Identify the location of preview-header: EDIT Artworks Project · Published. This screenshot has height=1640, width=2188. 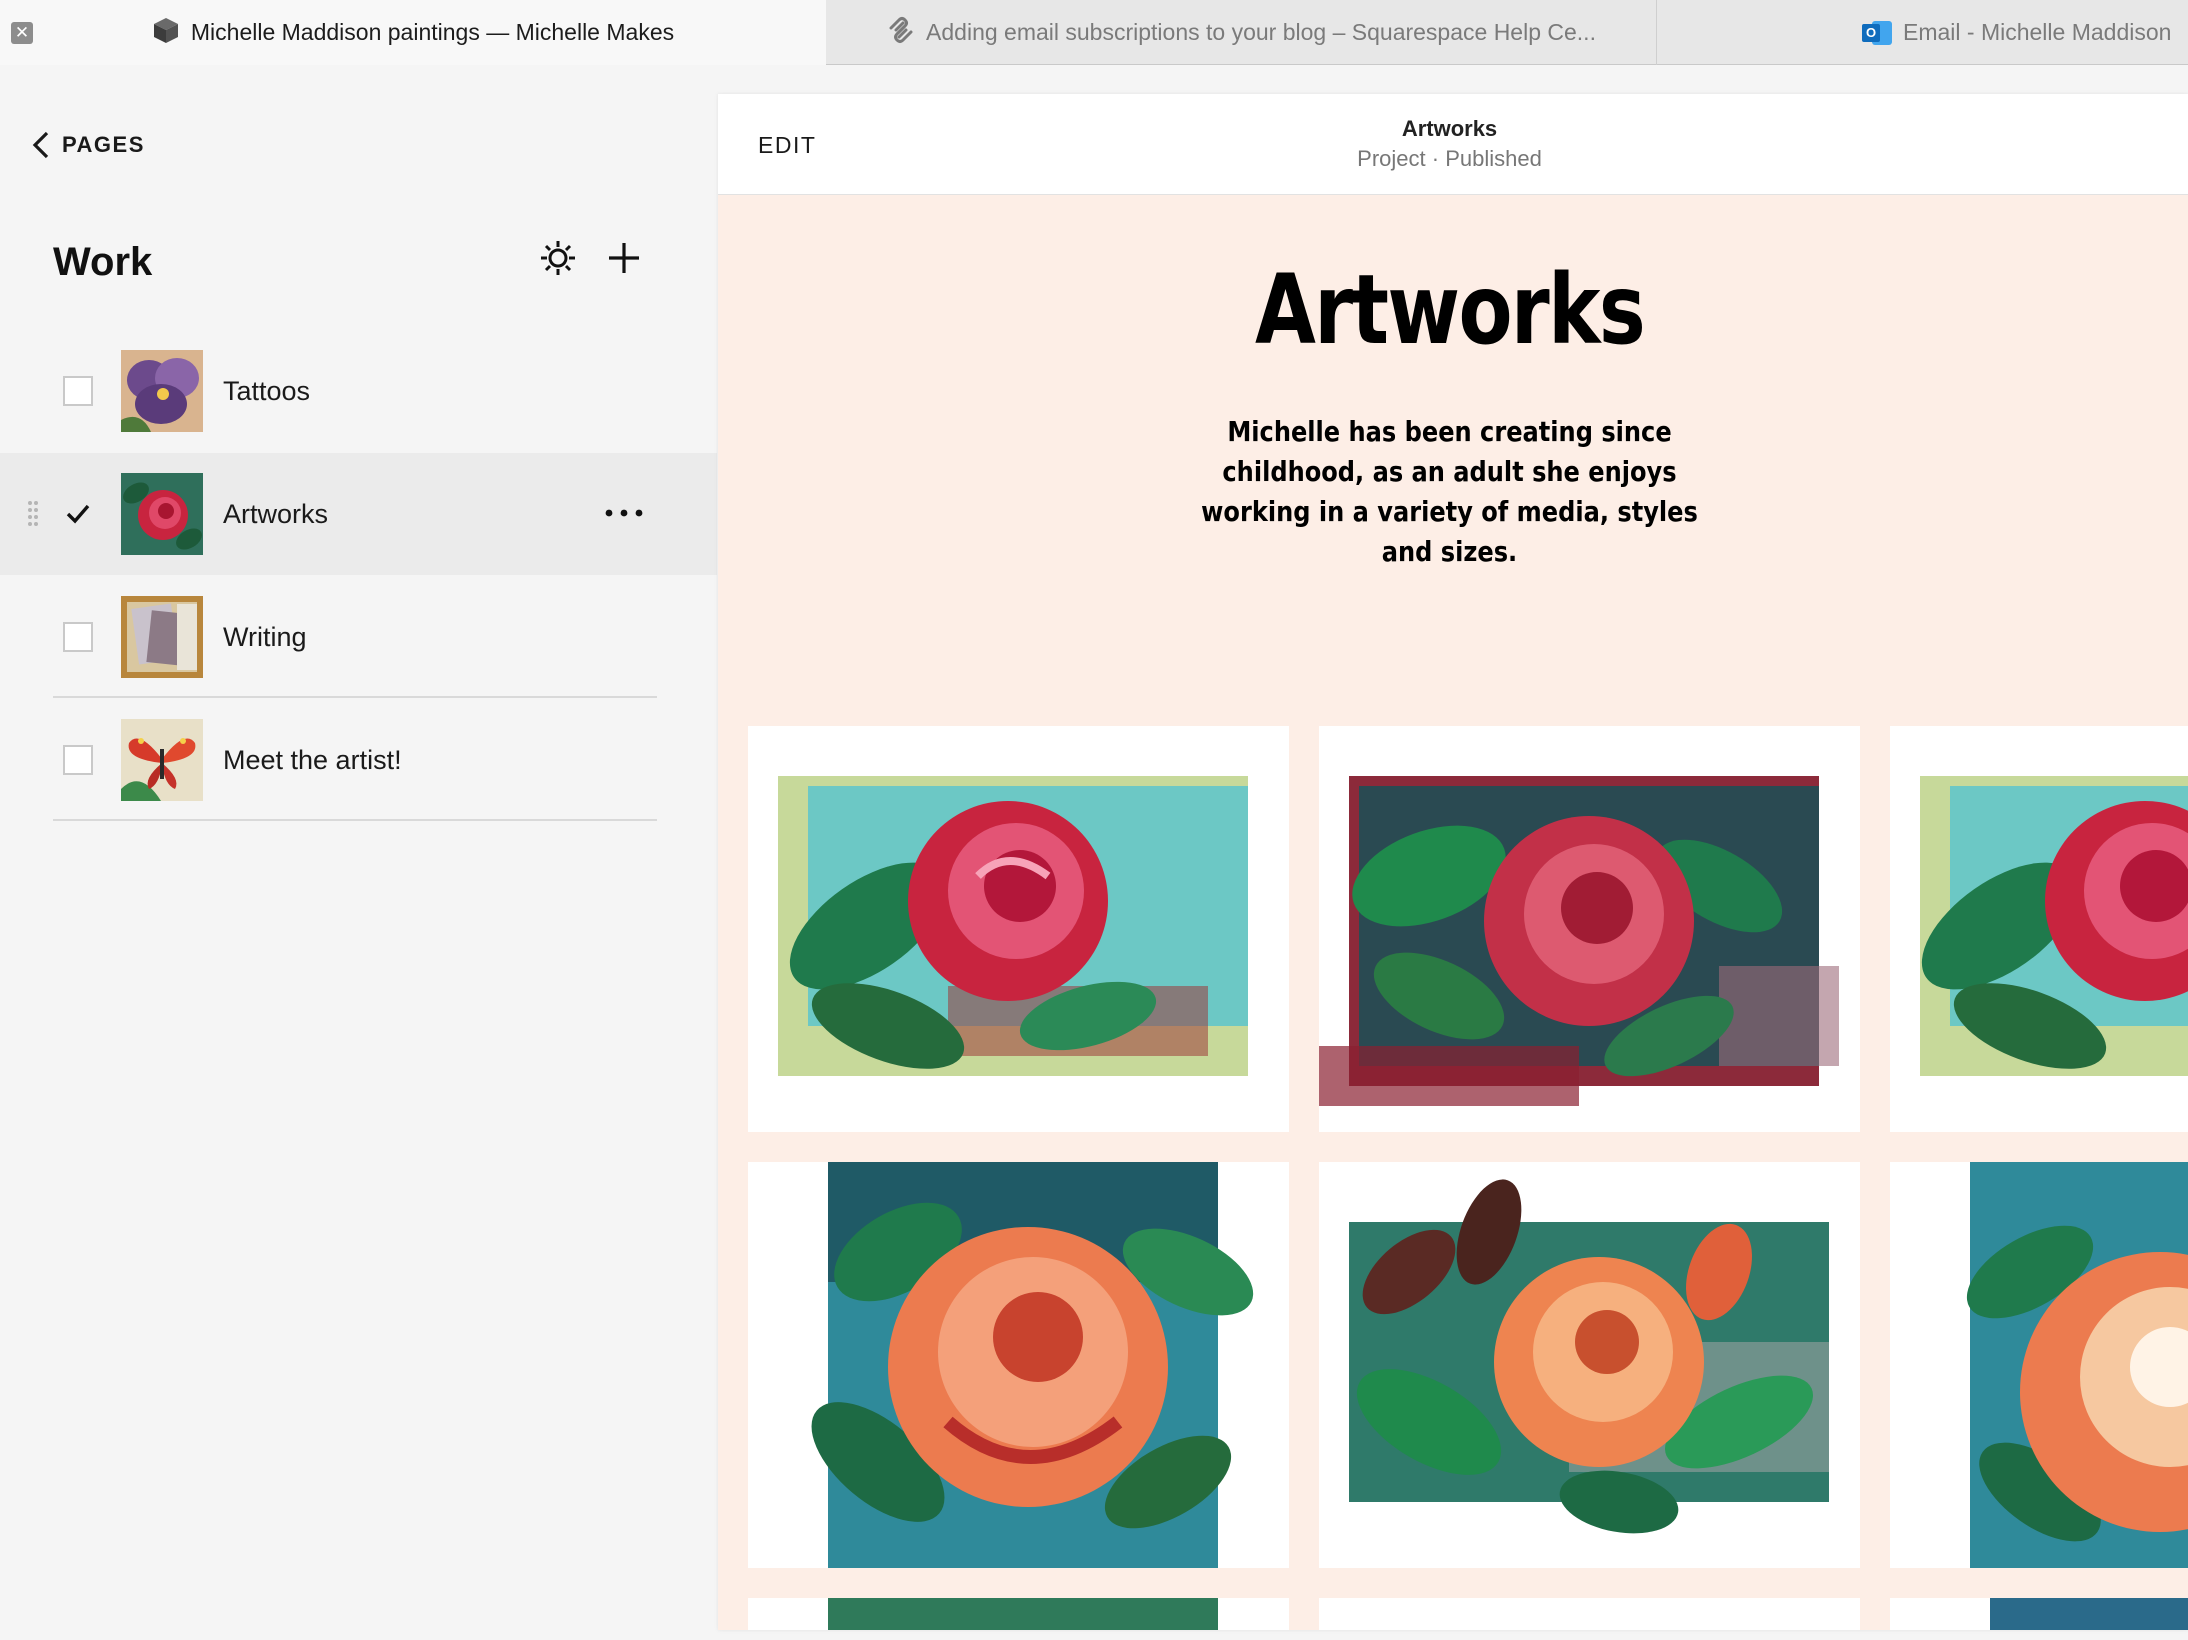
(1453, 144).